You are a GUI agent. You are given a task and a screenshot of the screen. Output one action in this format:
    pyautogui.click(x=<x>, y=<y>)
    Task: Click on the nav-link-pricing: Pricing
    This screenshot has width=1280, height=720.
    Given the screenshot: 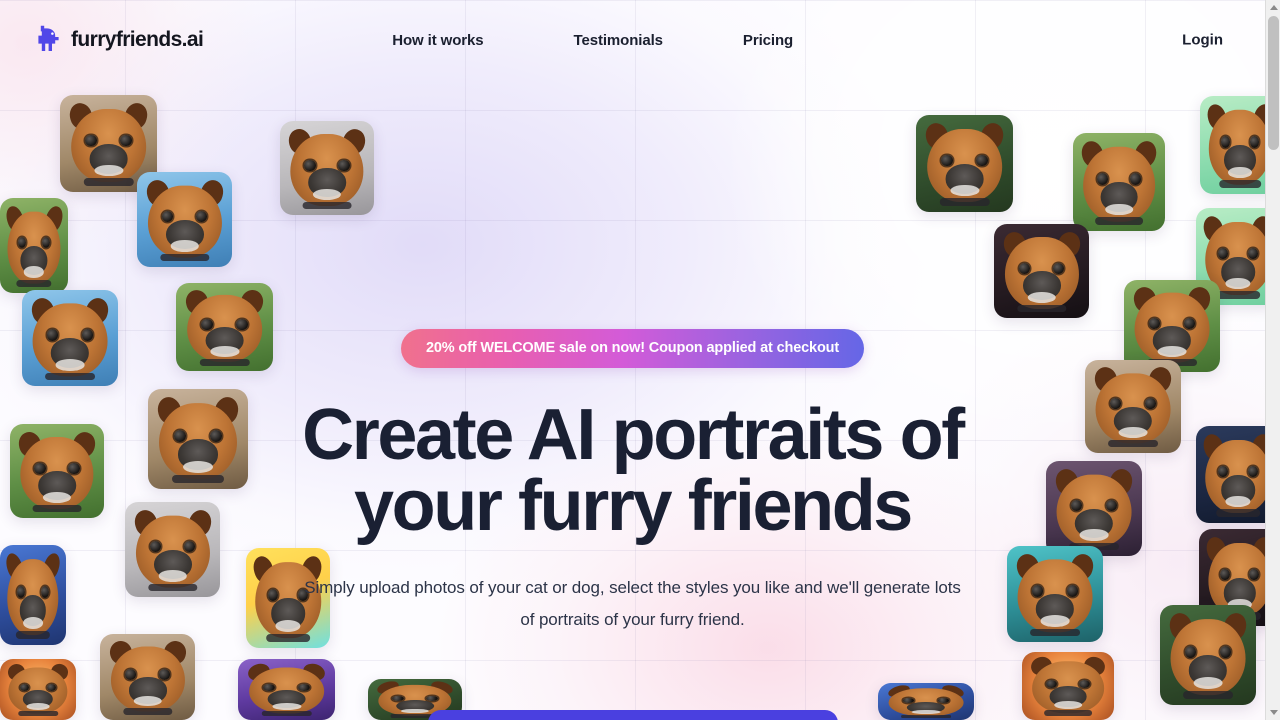 What is the action you would take?
    pyautogui.click(x=768, y=40)
    